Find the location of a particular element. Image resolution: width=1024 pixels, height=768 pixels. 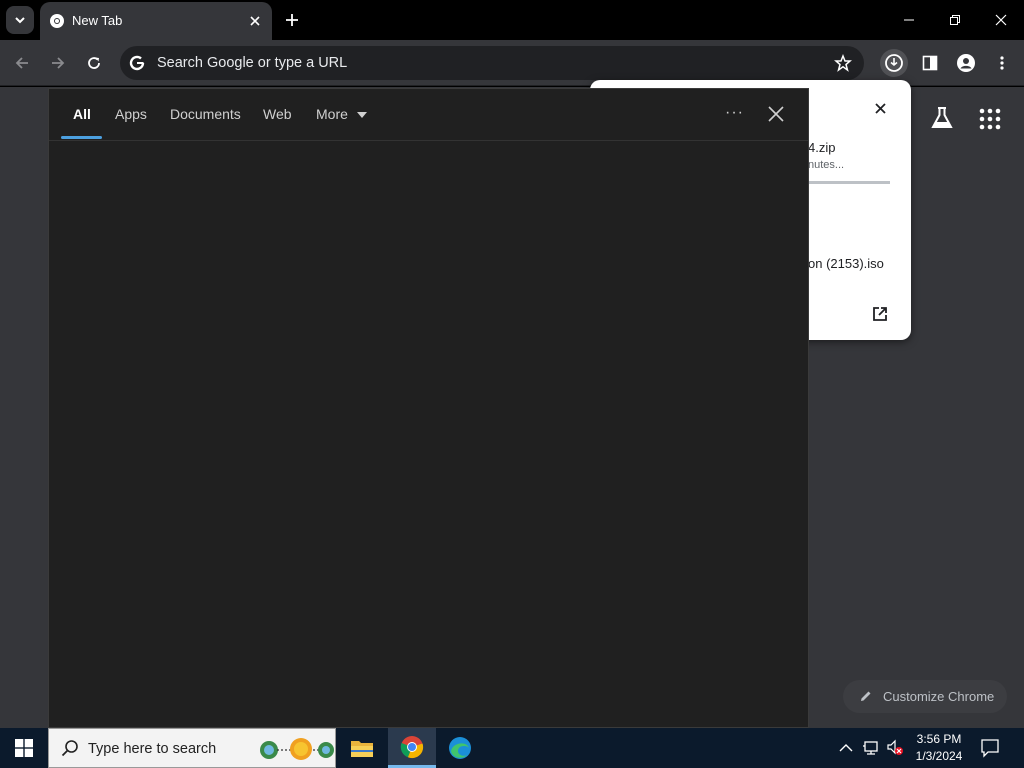

volume-muted-icon is located at coordinates (895, 748).